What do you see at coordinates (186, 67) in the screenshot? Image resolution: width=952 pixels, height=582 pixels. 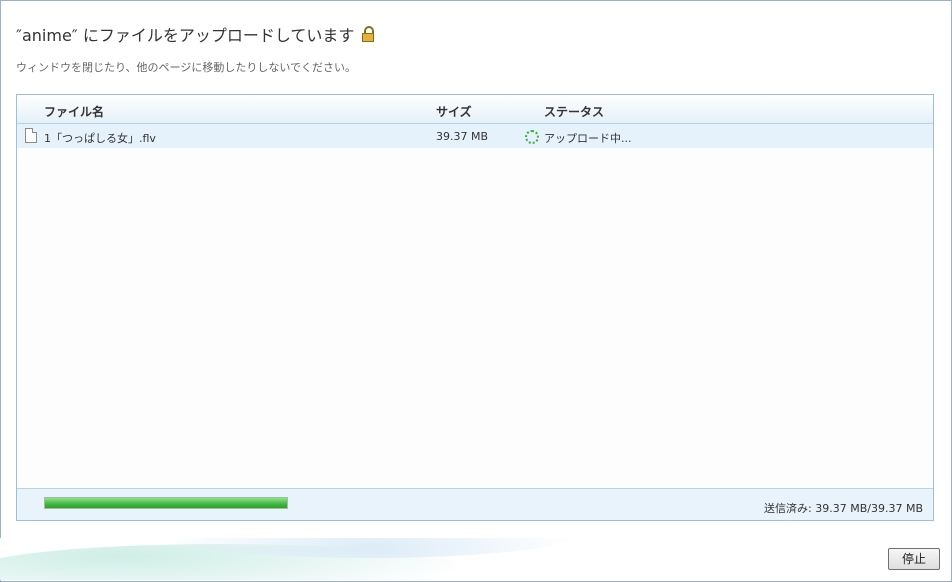 I see `dialog-subtitle: ウィンドウを閉じたり、他のページに移動したりしないでください。` at bounding box center [186, 67].